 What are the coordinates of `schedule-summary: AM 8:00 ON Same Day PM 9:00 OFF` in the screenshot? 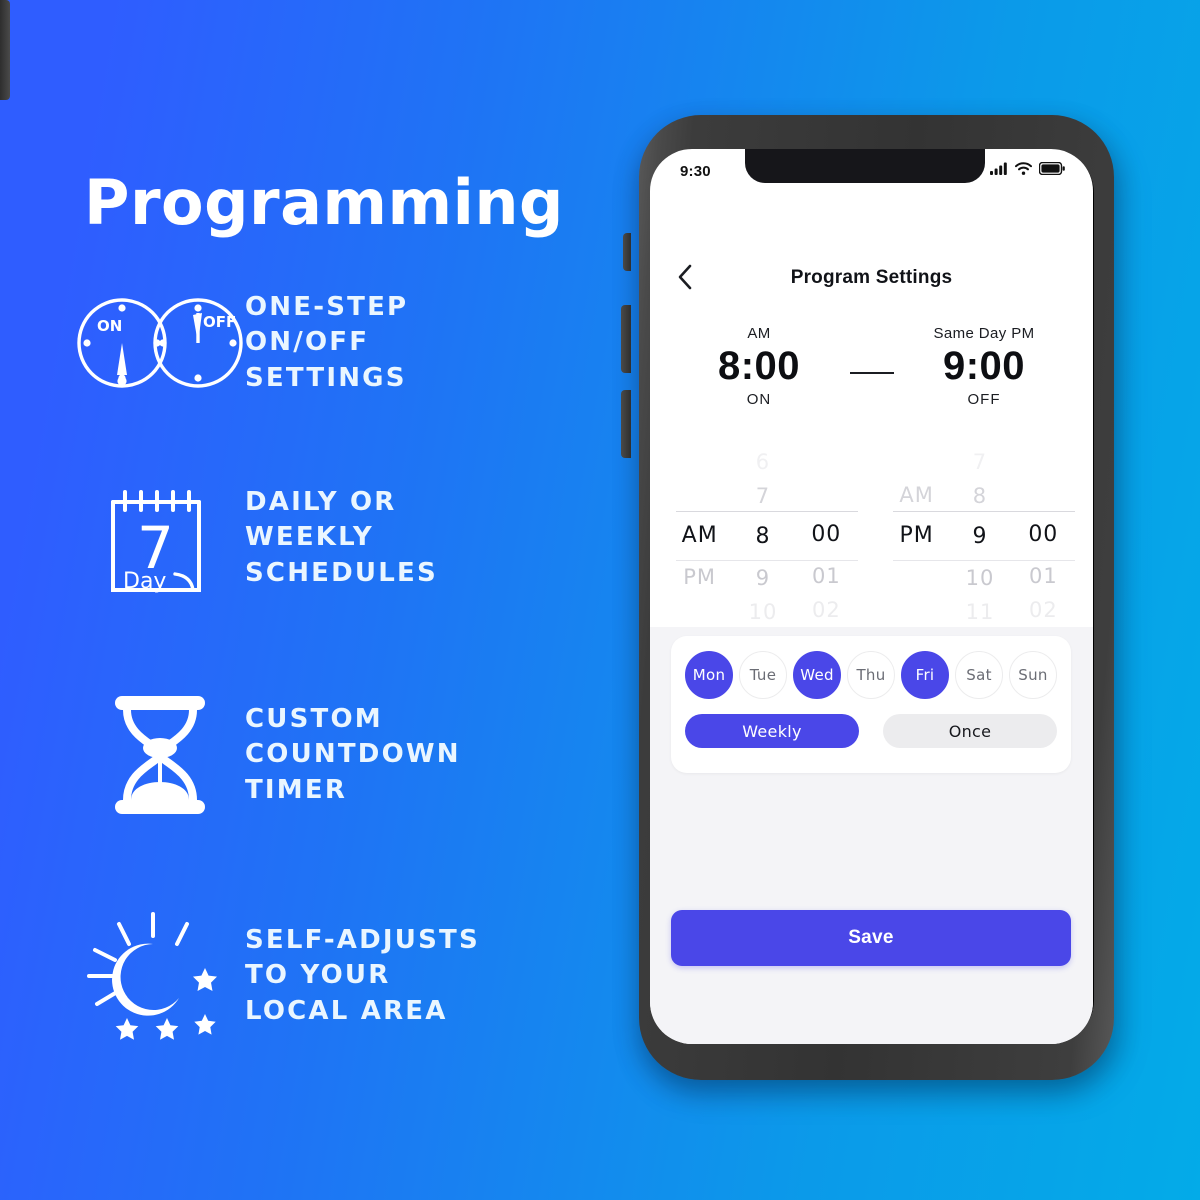 It's located at (871, 366).